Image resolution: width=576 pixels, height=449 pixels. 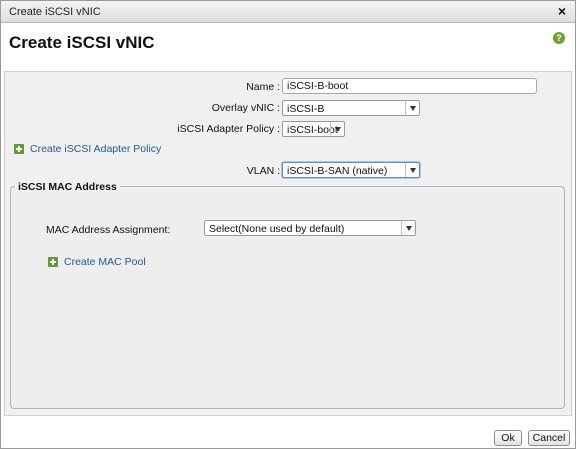 What do you see at coordinates (288, 43) in the screenshot?
I see `dialog-header: Create iSCSI vNIC ?` at bounding box center [288, 43].